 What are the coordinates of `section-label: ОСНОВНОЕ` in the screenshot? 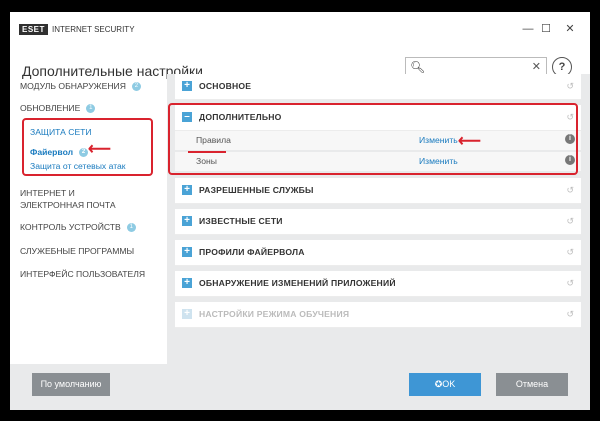 It's located at (225, 86).